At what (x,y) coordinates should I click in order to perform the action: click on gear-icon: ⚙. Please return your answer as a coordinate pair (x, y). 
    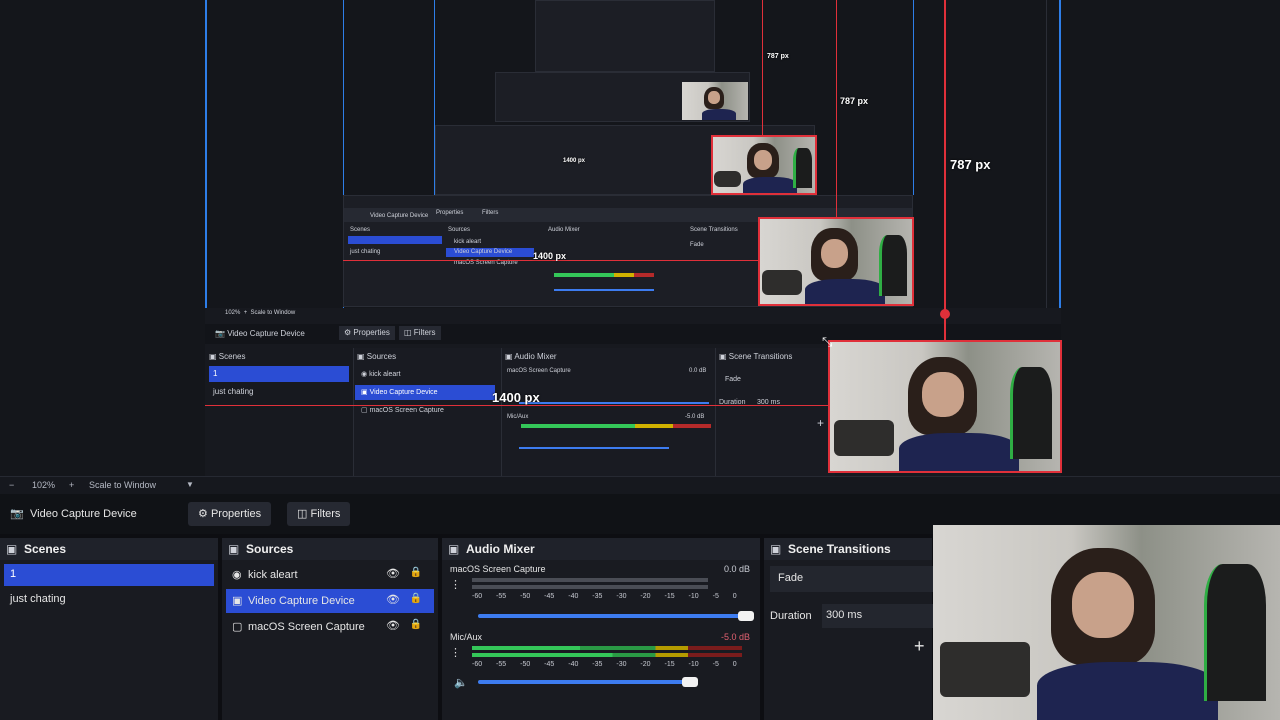
    Looking at the image, I should click on (203, 514).